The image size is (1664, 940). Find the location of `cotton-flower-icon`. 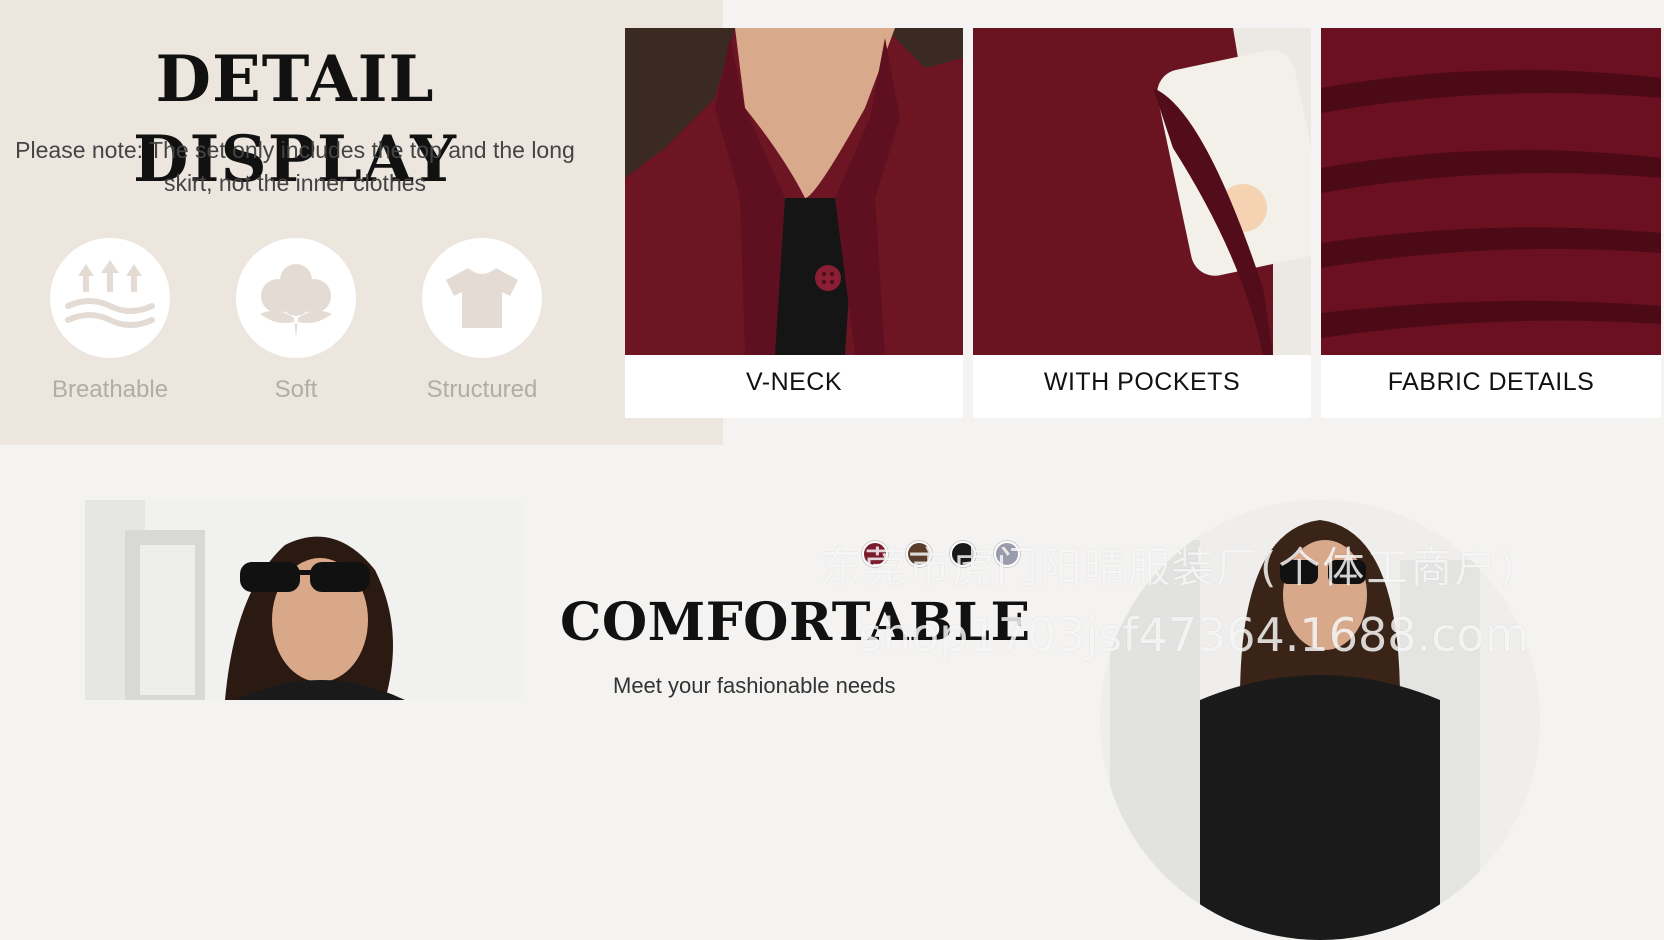

cotton-flower-icon is located at coordinates (296, 298).